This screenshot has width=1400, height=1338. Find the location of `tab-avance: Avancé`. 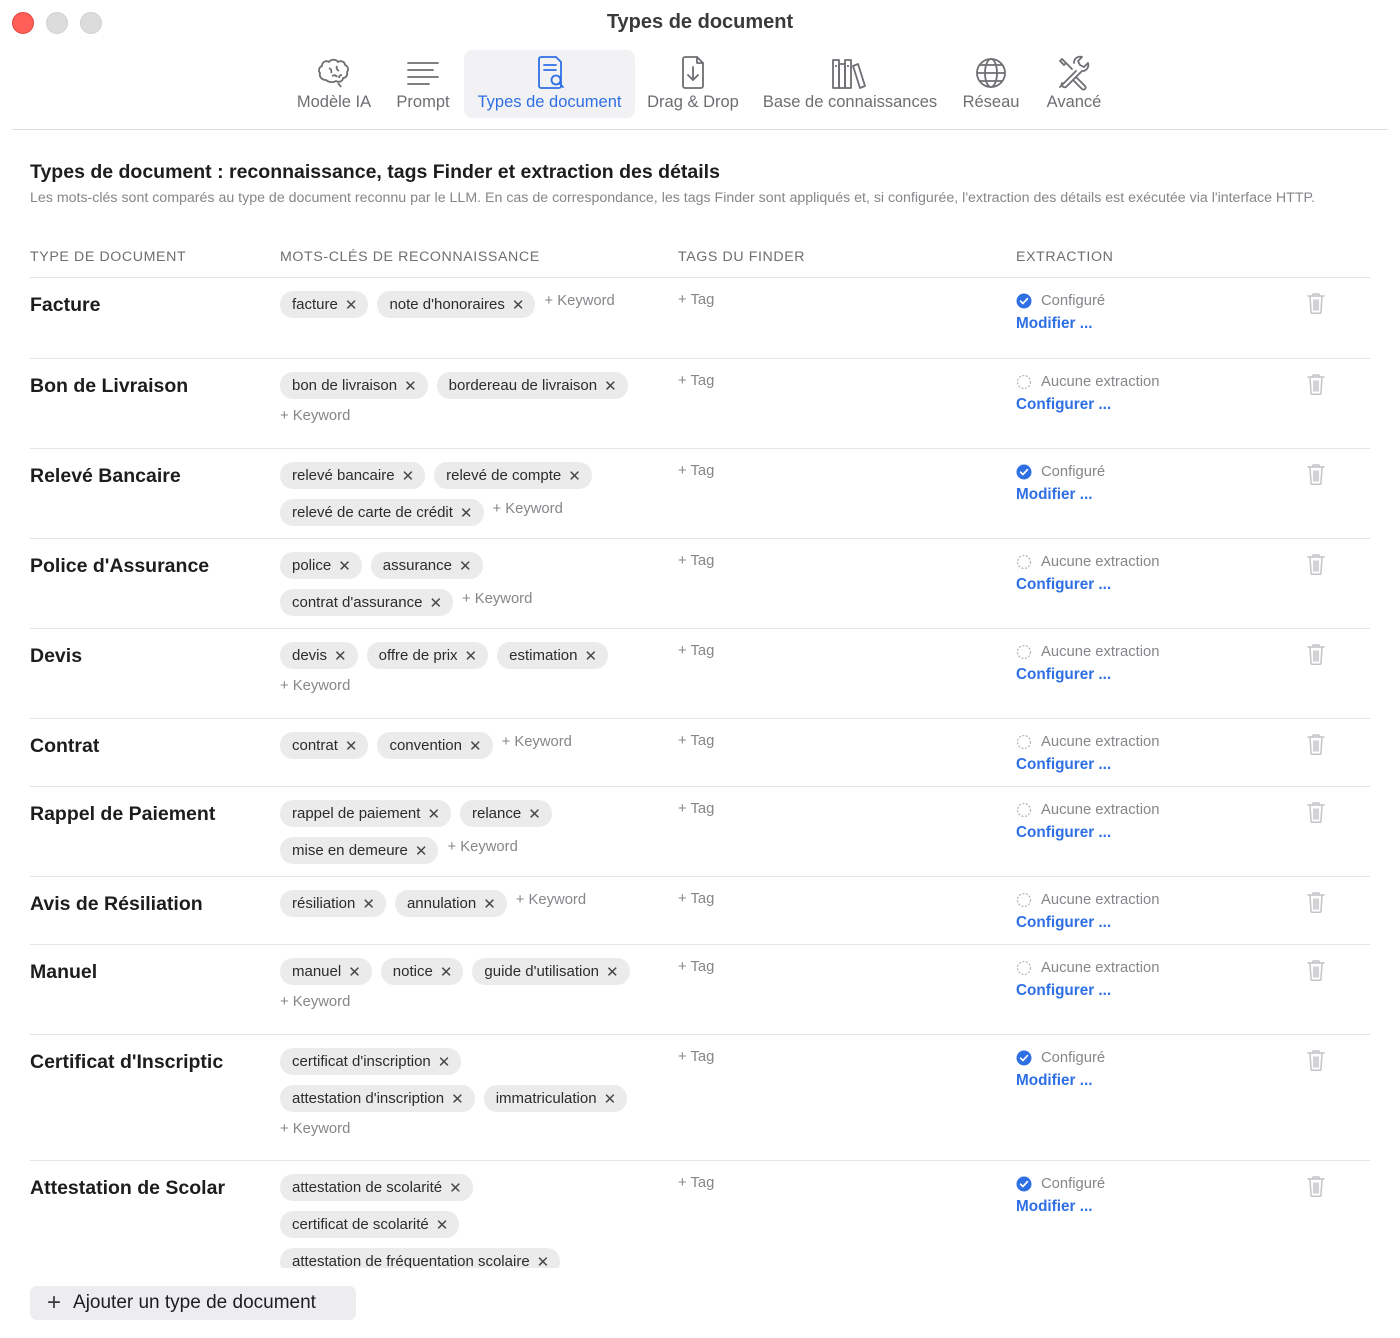

tab-avance: Avancé is located at coordinates (1074, 84).